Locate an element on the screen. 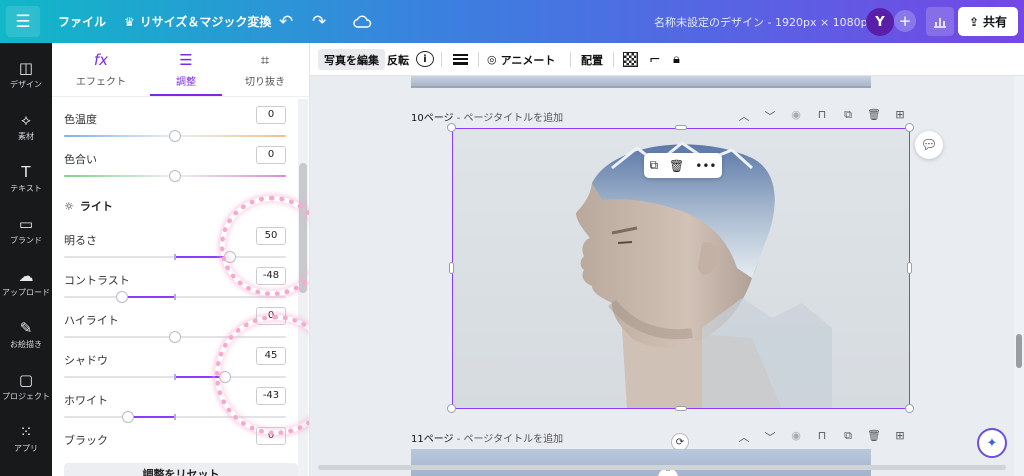  upload-icon: ☁ is located at coordinates (26, 275).